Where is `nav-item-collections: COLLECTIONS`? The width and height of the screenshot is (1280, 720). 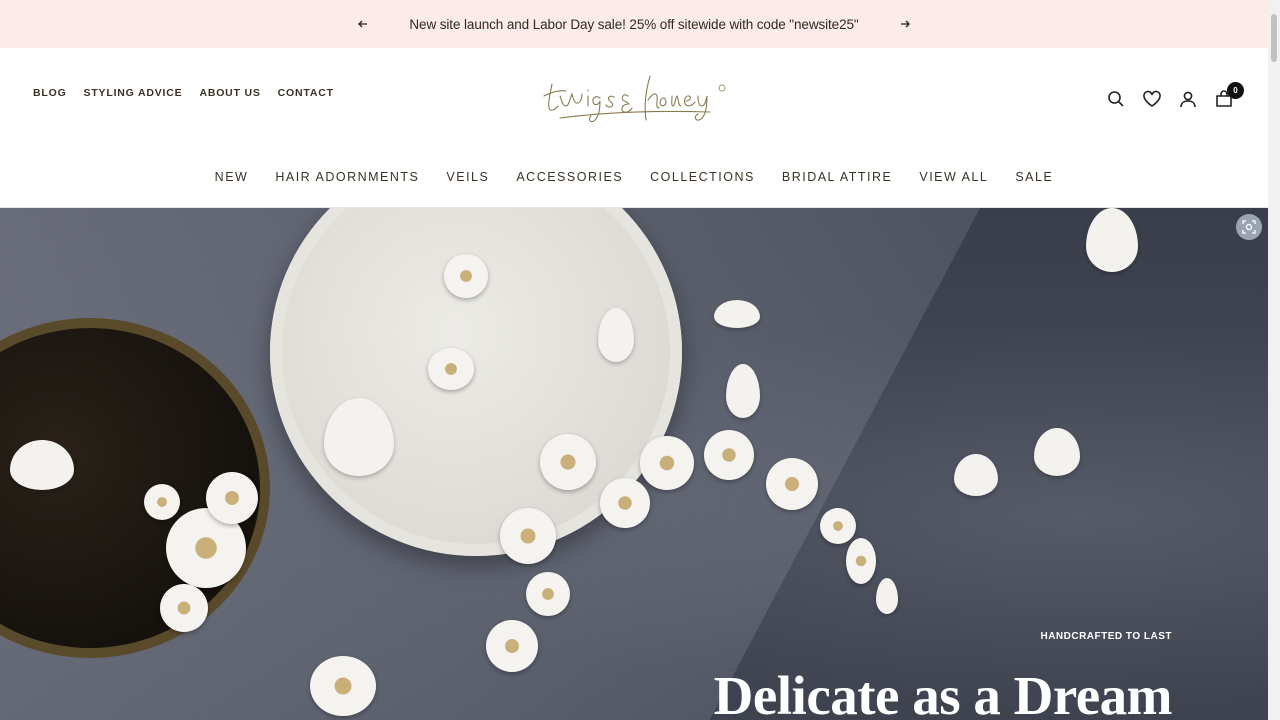 nav-item-collections: COLLECTIONS is located at coordinates (702, 177).